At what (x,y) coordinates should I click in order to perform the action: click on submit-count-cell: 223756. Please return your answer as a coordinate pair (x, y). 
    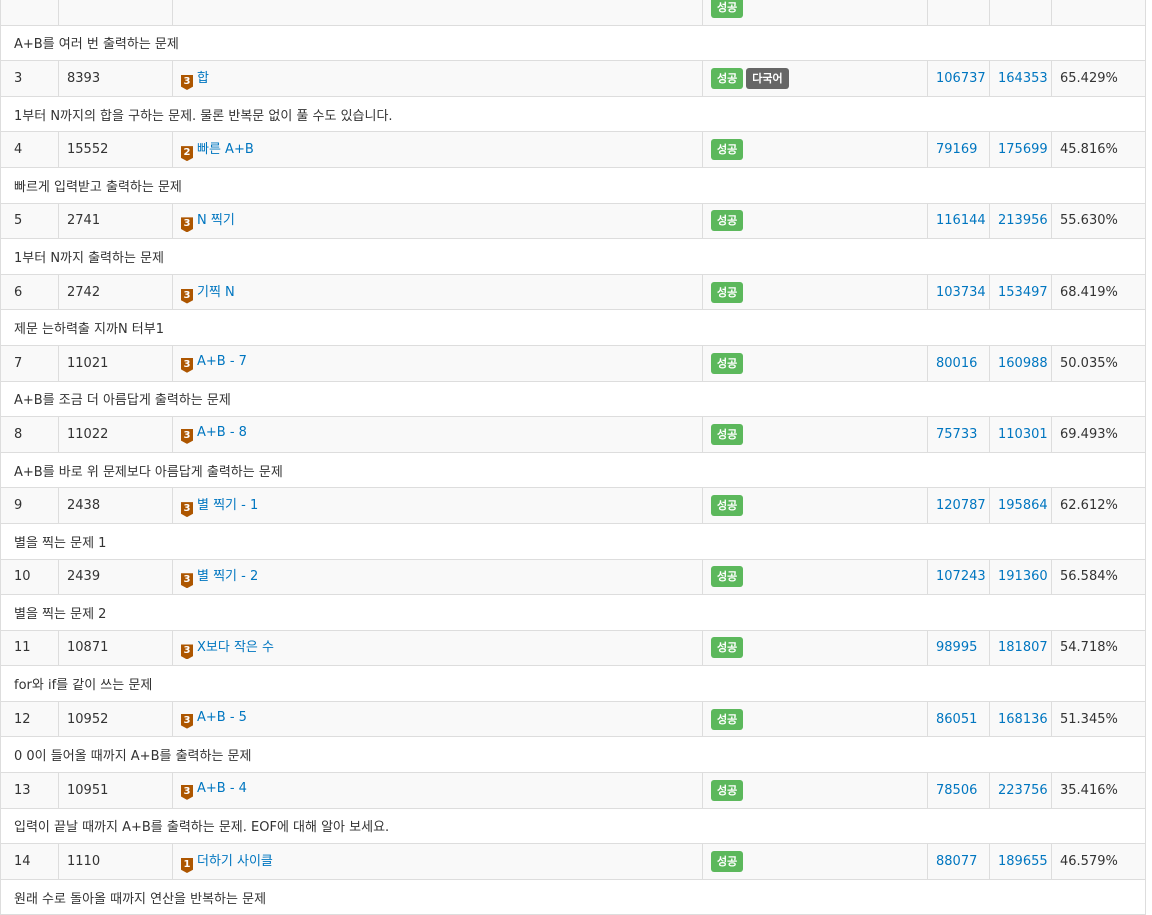
    Looking at the image, I should click on (1020, 790).